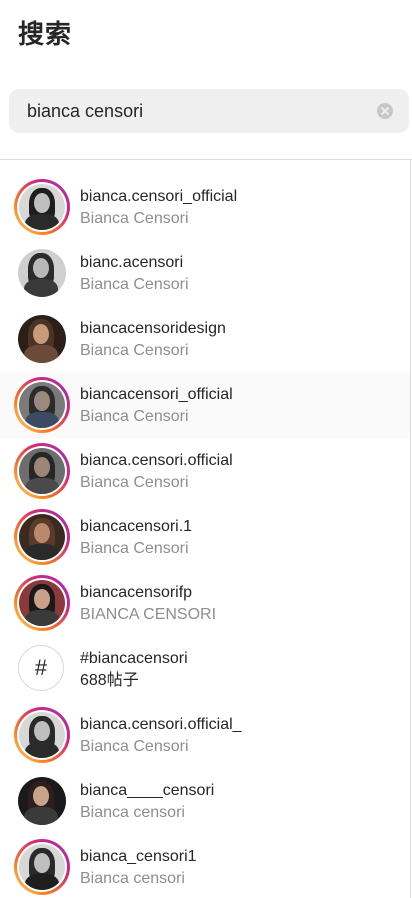 This screenshot has height=898, width=412. Describe the element at coordinates (147, 790) in the screenshot. I see `result-username: bianca____censori` at that location.